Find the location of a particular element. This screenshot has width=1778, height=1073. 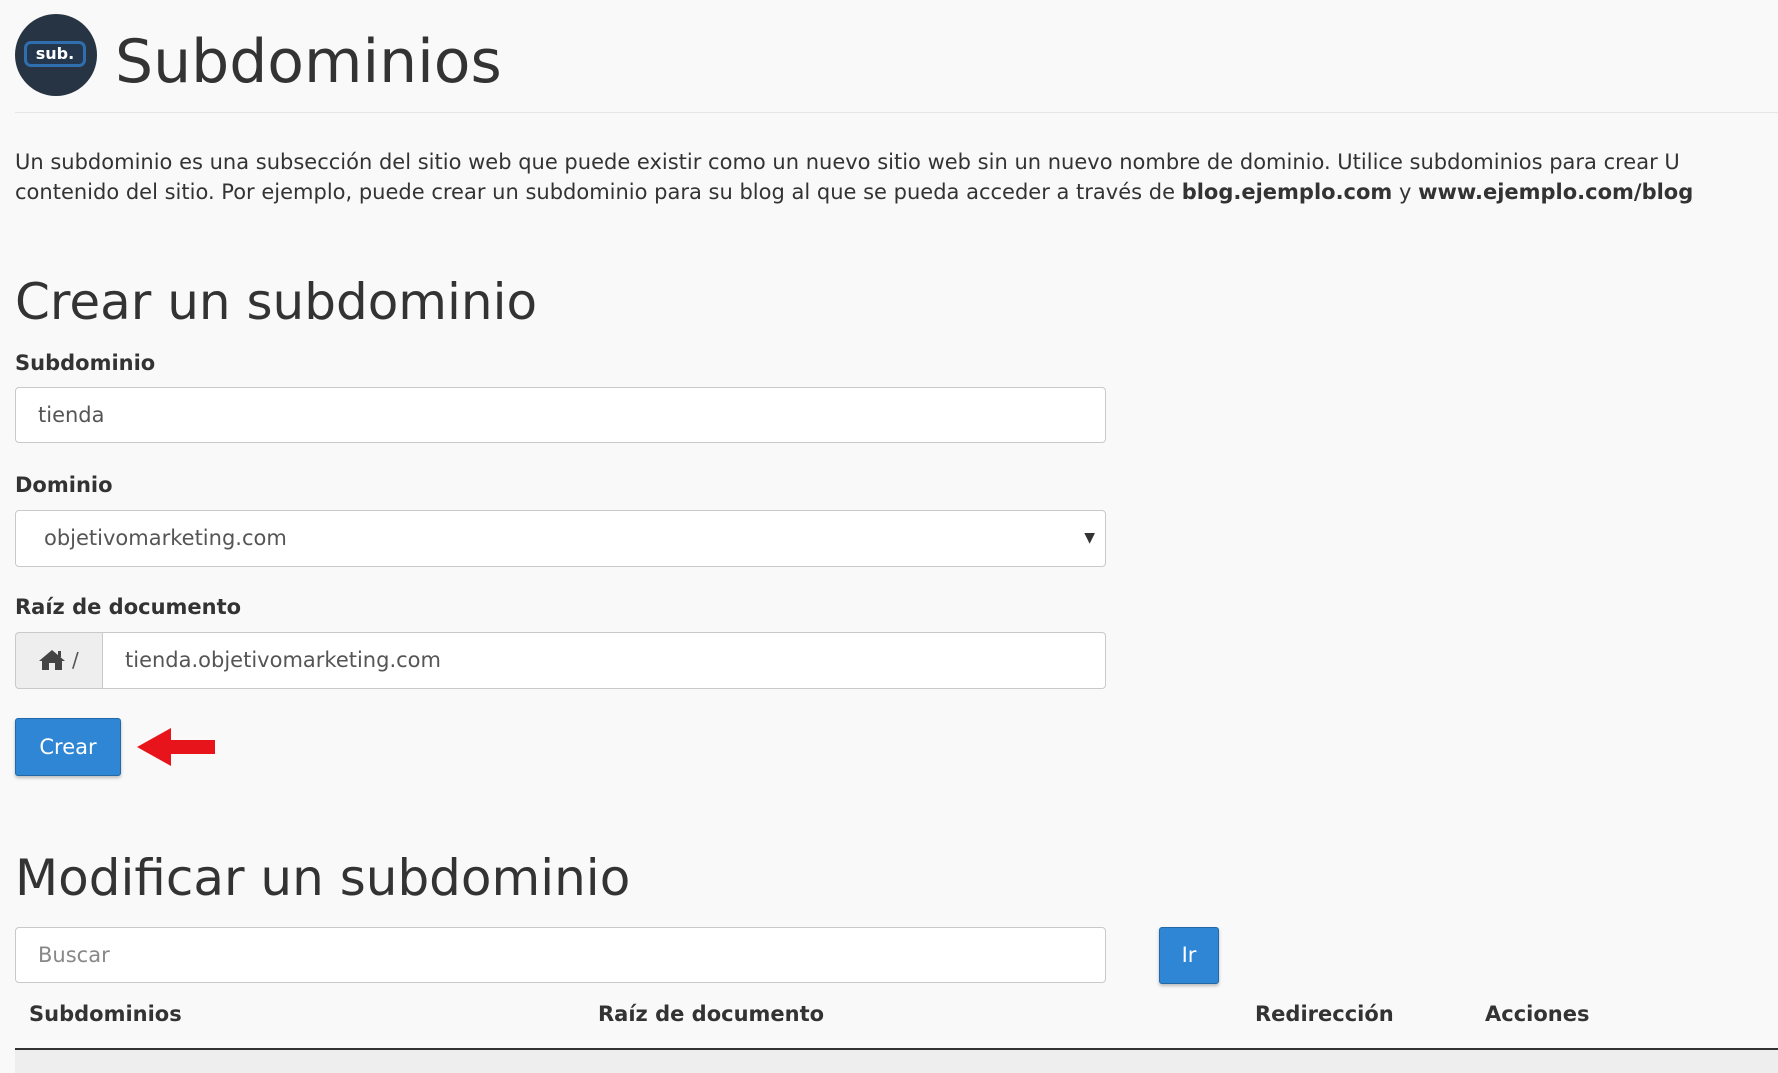

domain-select: objetivomarketing.com ▼ is located at coordinates (560, 538).